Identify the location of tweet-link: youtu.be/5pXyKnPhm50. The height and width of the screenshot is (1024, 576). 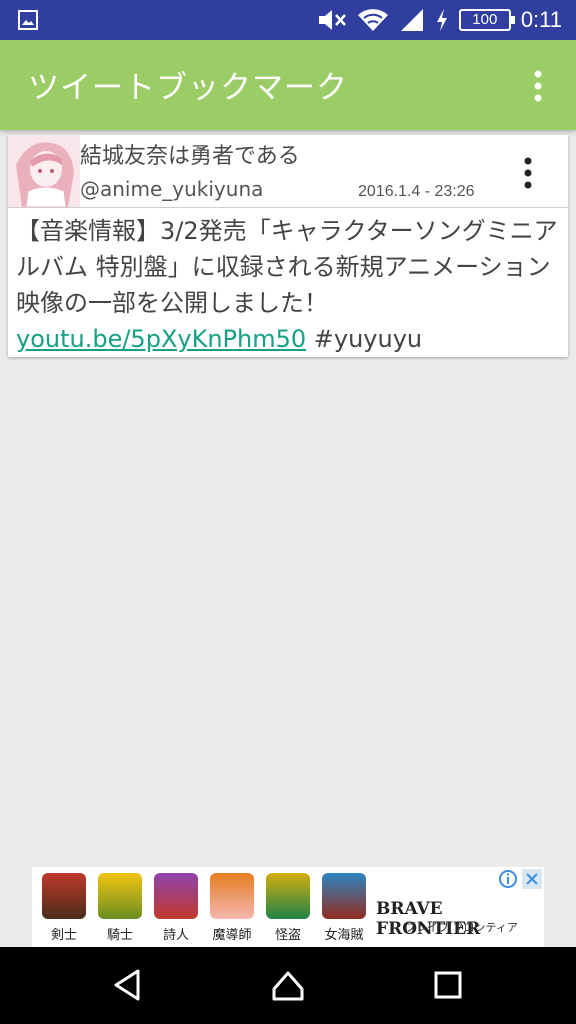
(161, 339).